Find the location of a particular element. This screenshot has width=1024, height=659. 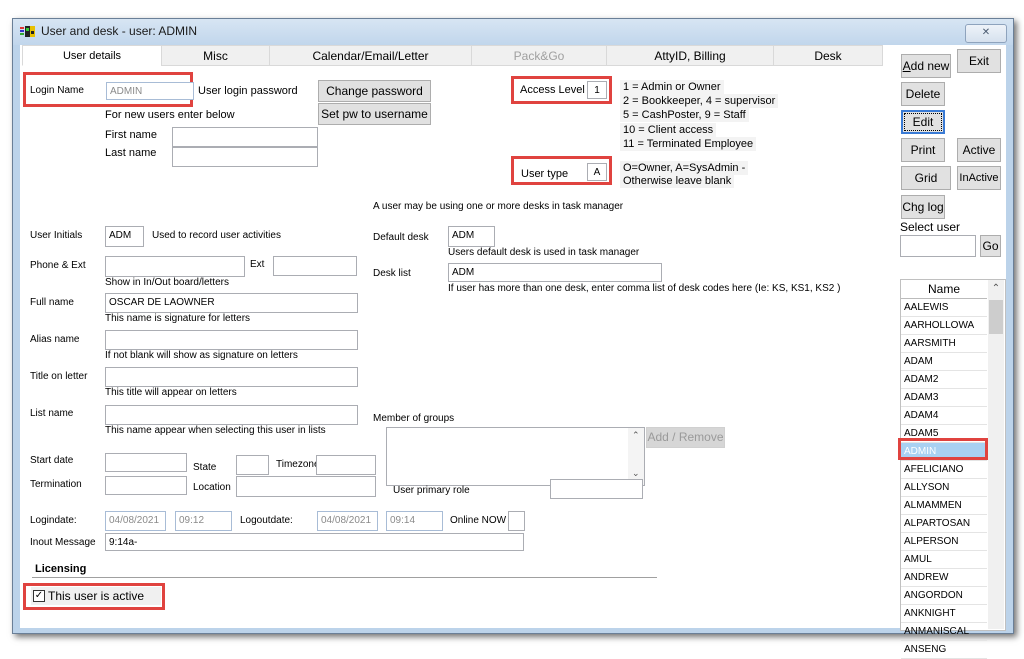

list-name-field is located at coordinates (231, 415).